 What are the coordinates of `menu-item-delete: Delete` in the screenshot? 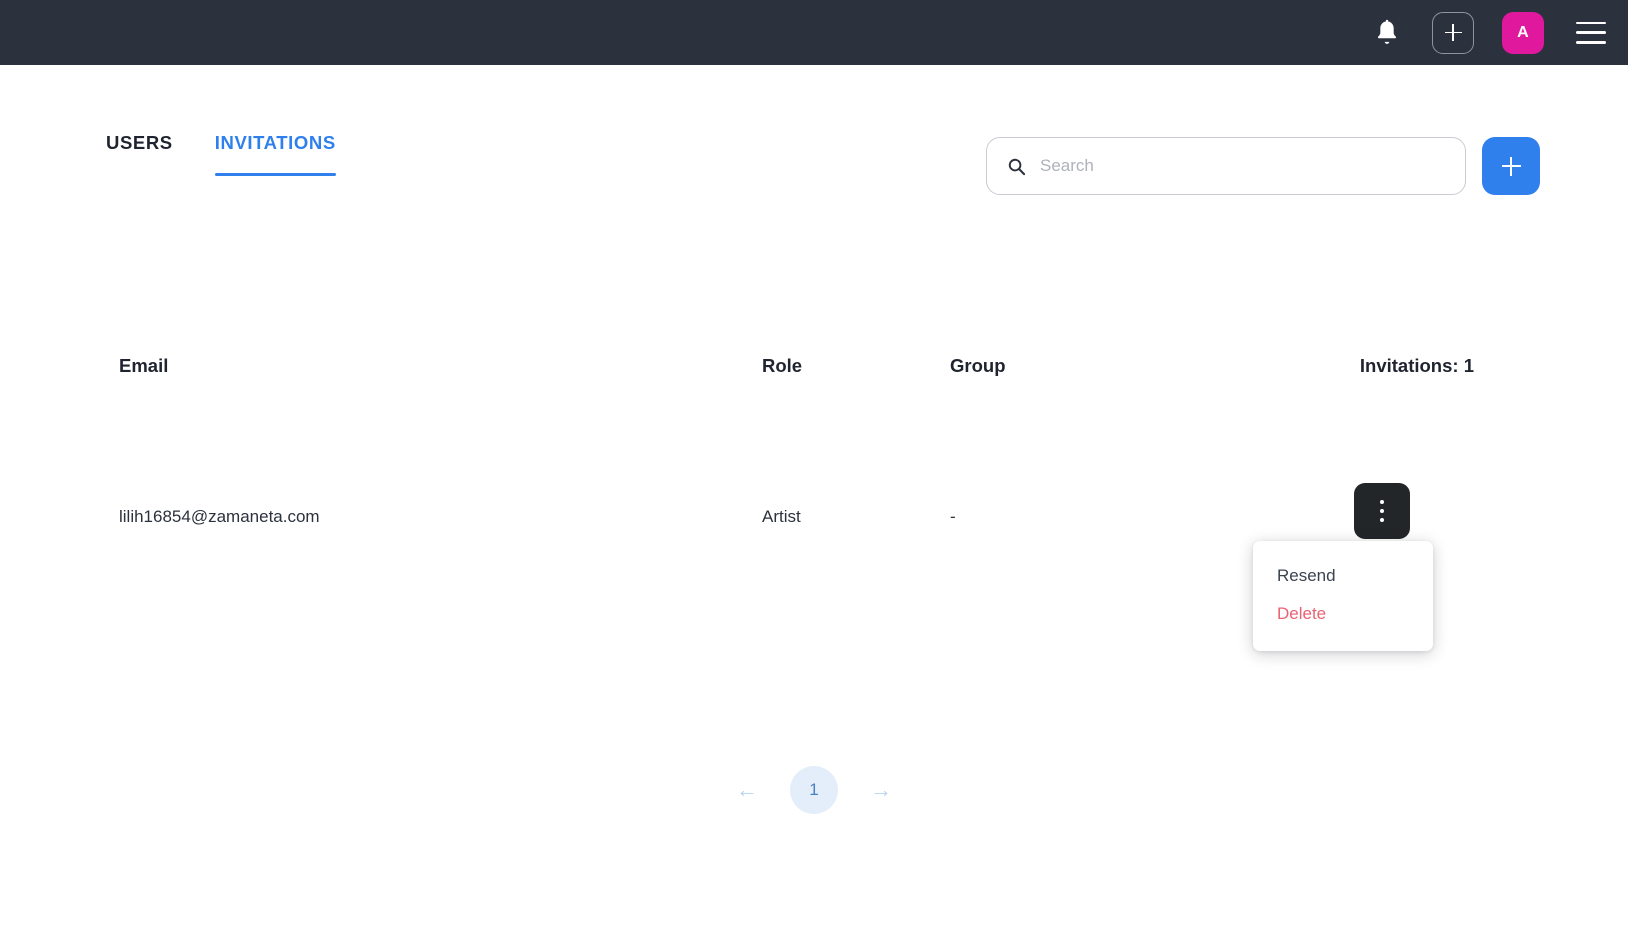 It's located at (1343, 614).